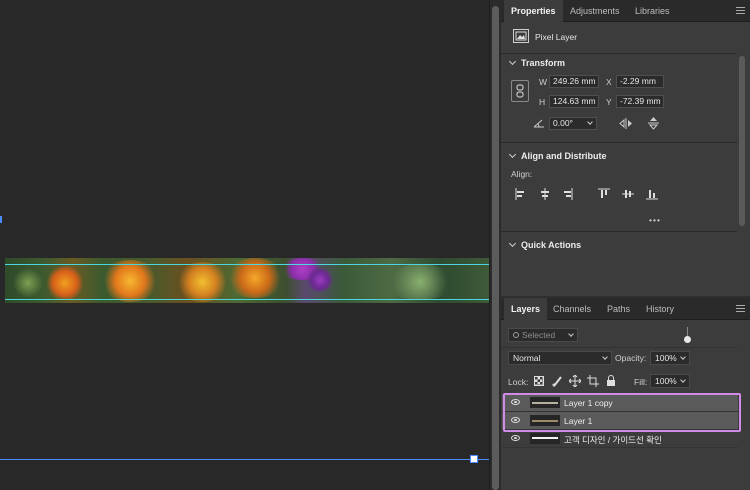  What do you see at coordinates (521, 194) in the screenshot?
I see `align-left-edges-icon` at bounding box center [521, 194].